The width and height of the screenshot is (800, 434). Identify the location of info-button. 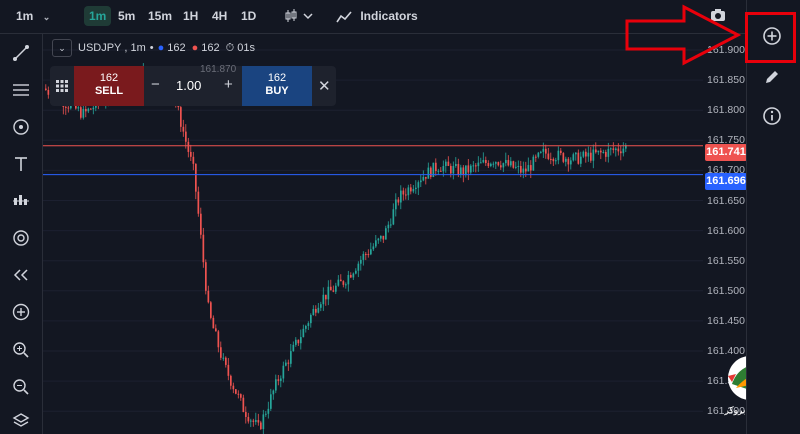
(772, 118).